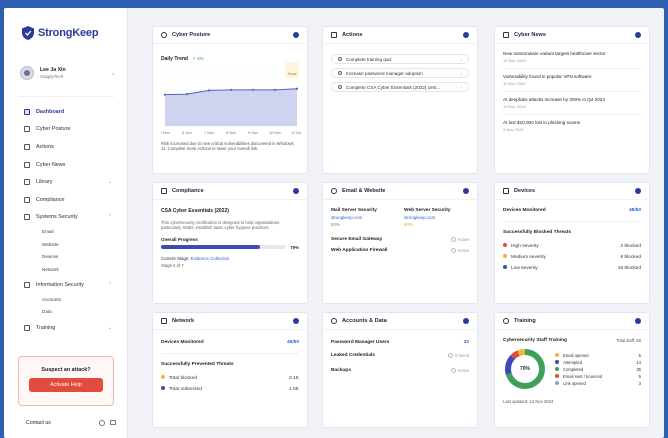  Describe the element at coordinates (334, 191) in the screenshot. I see `globe-icon` at that location.